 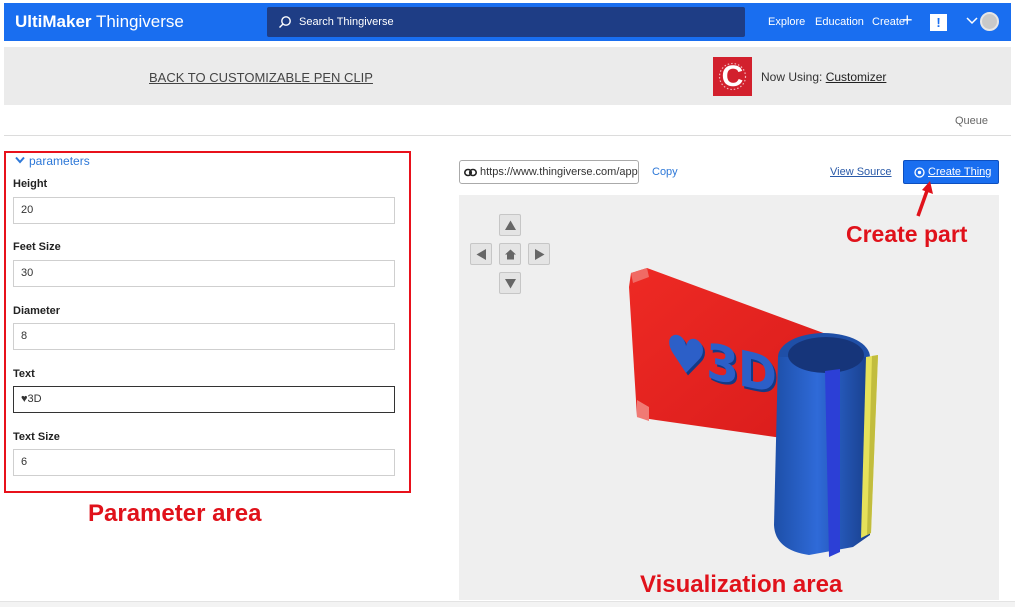 I want to click on now-using: Now Using: Customizer, so click(x=823, y=77).